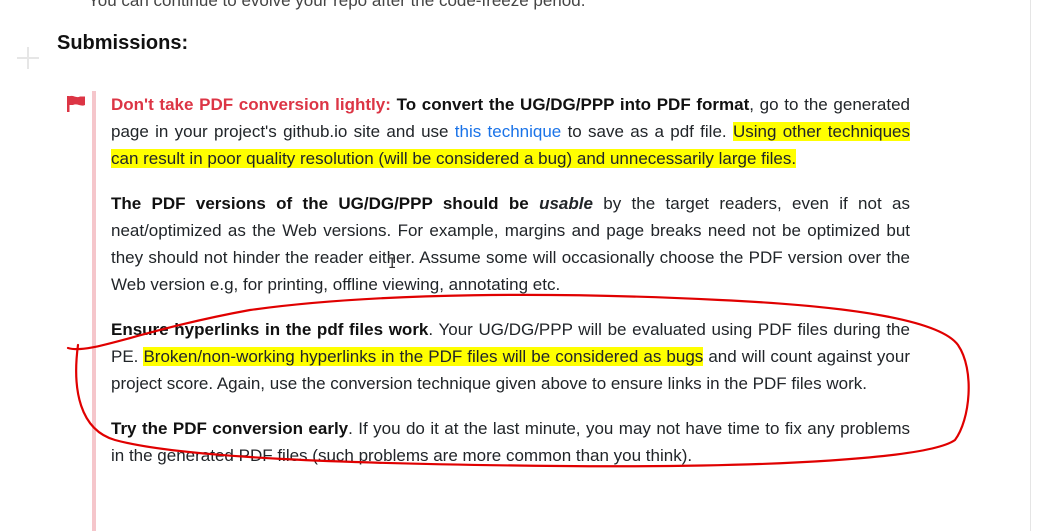  What do you see at coordinates (251, 104) in the screenshot?
I see `warning-label: Don't take PDF conversion lightly:` at bounding box center [251, 104].